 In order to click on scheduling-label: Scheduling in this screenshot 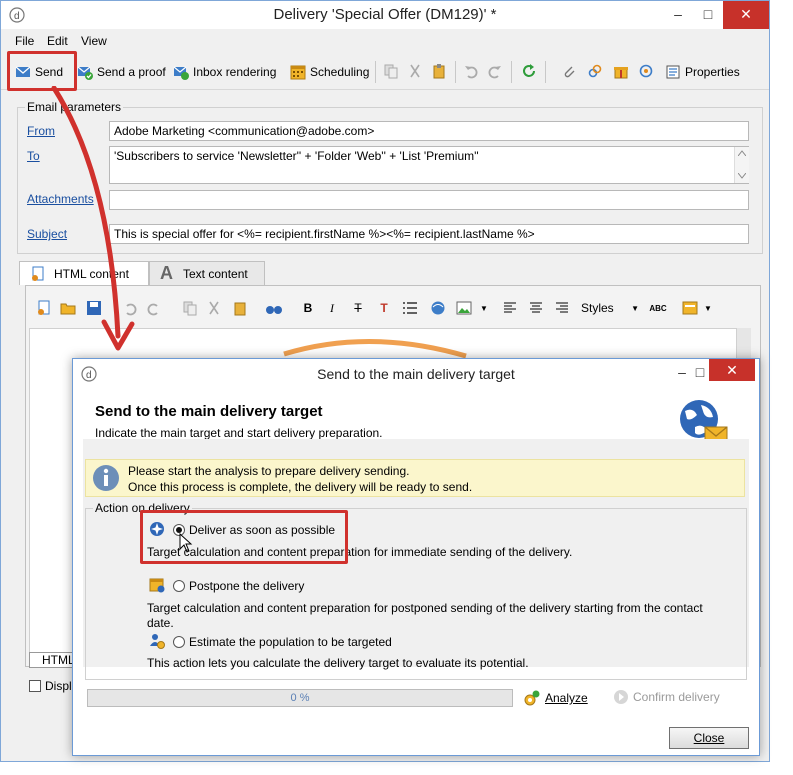, I will do `click(340, 72)`.